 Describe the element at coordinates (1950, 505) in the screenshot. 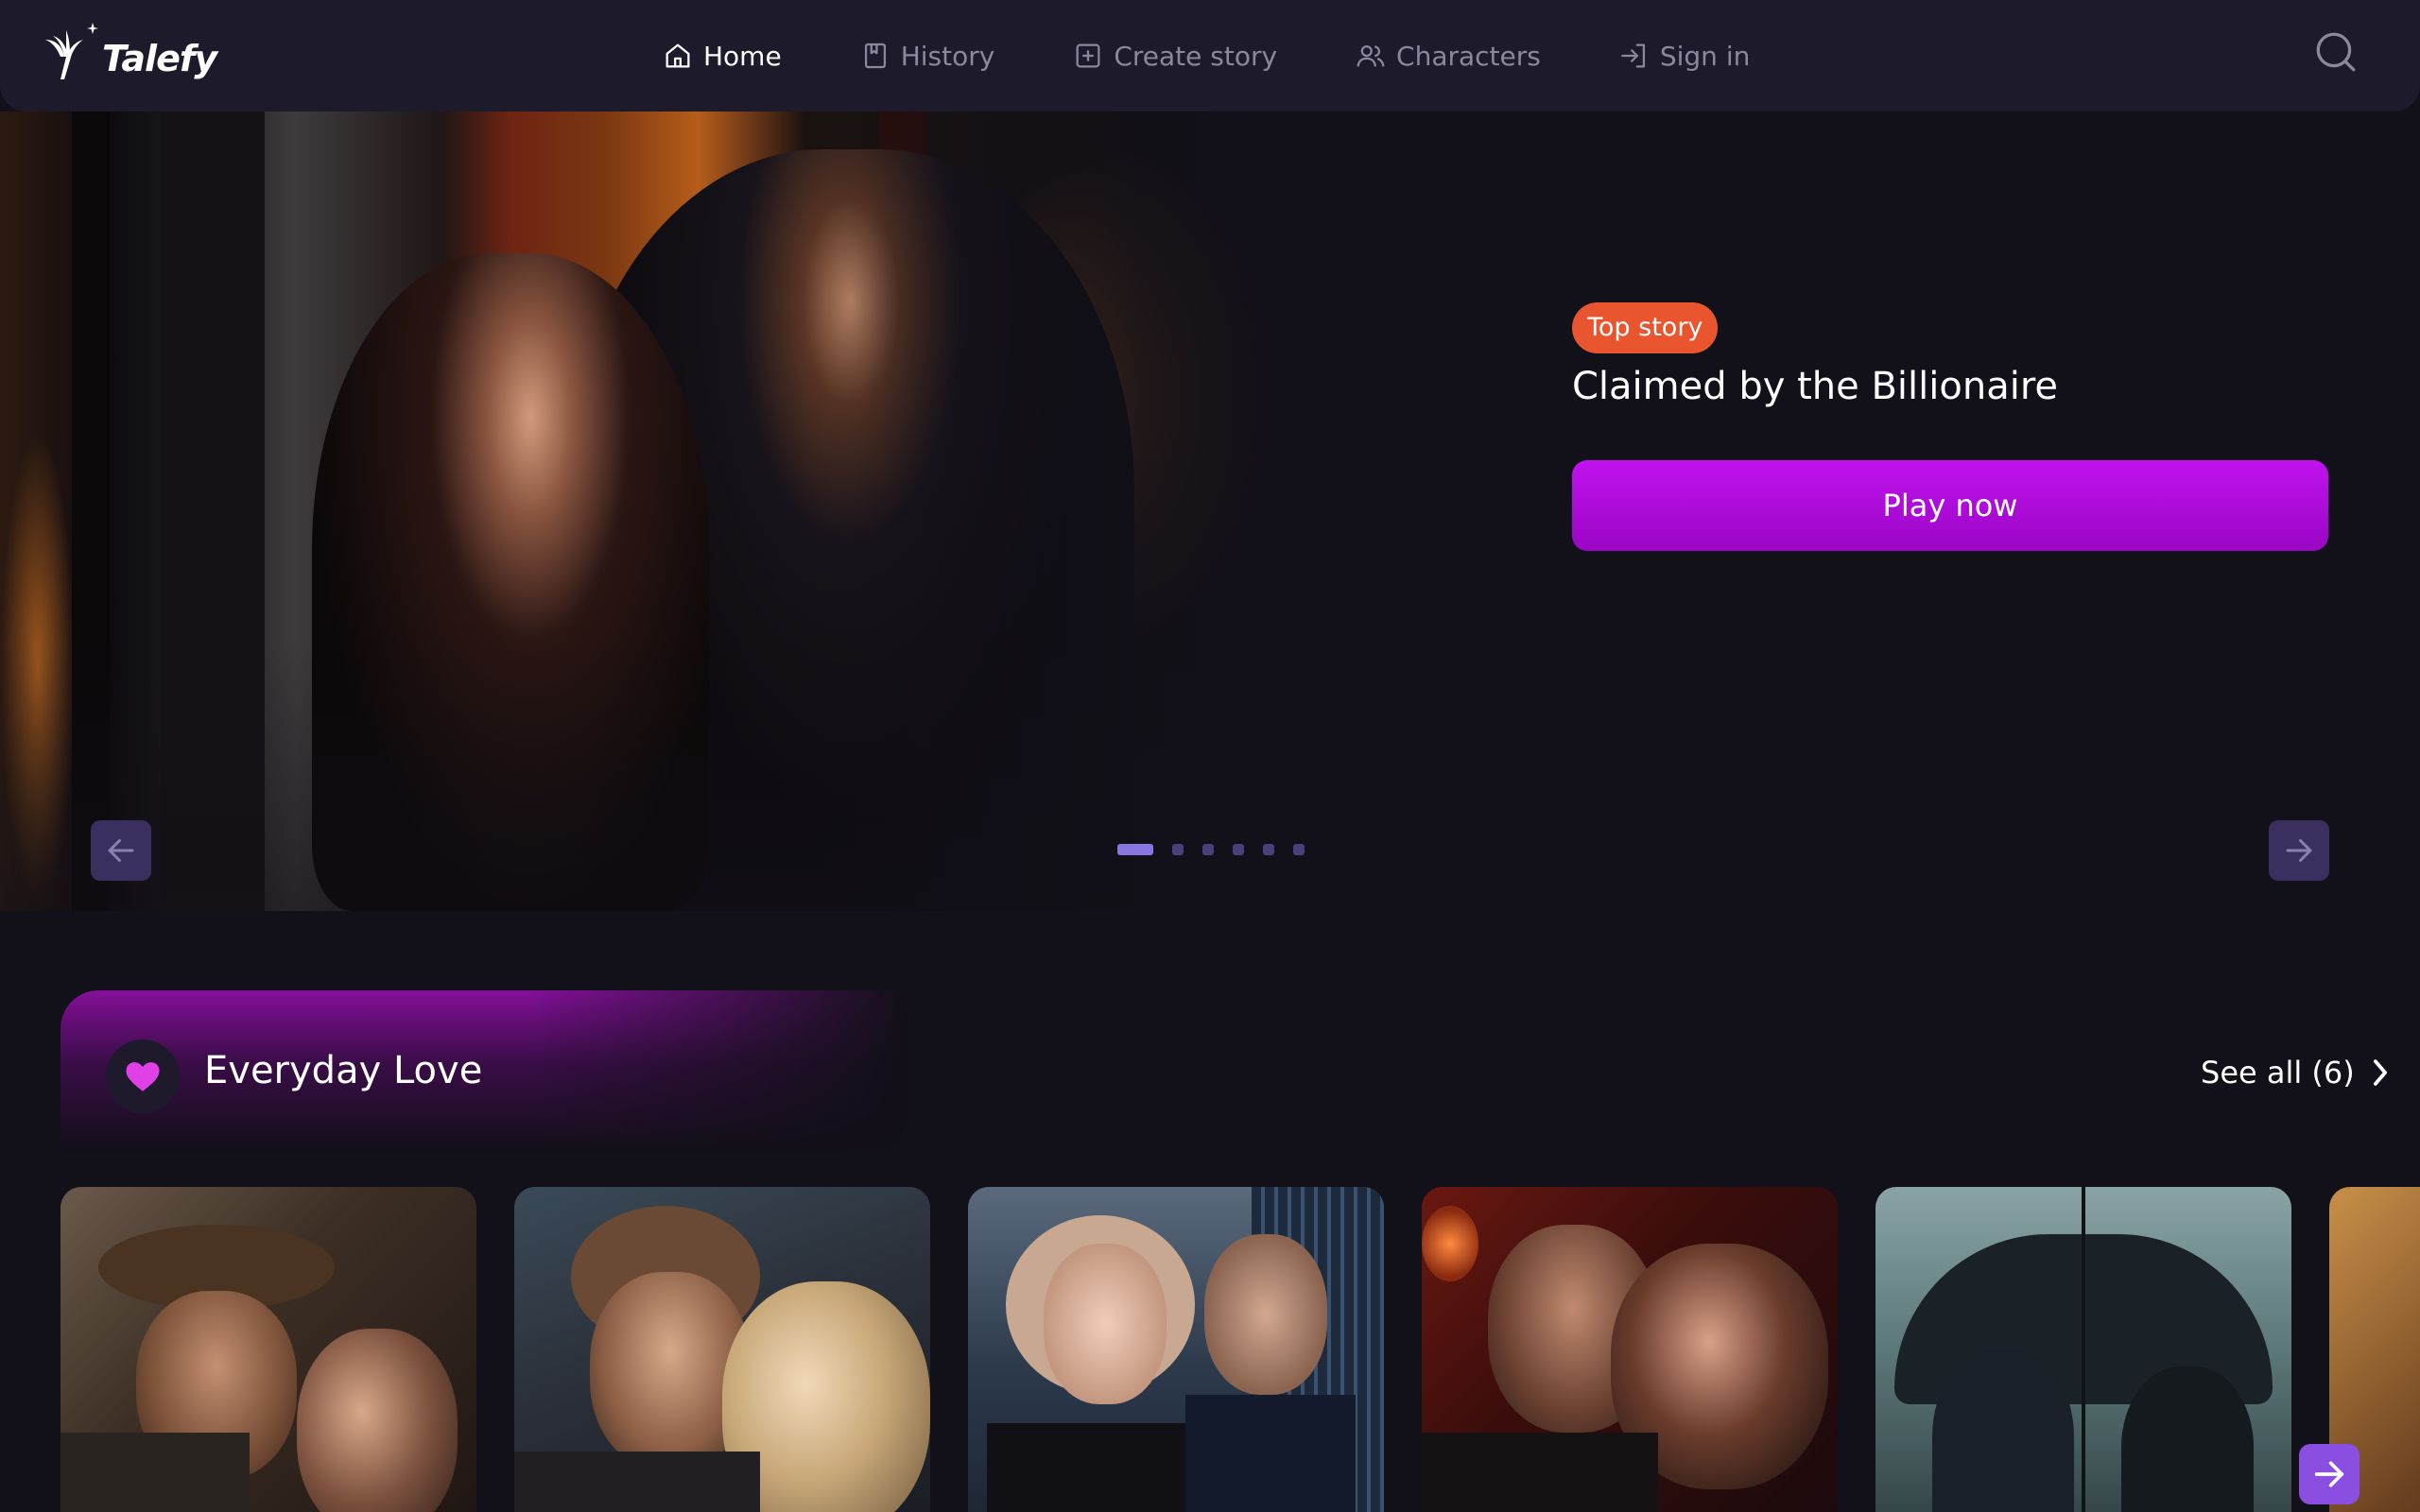

I see `play-now-button: Play now` at that location.